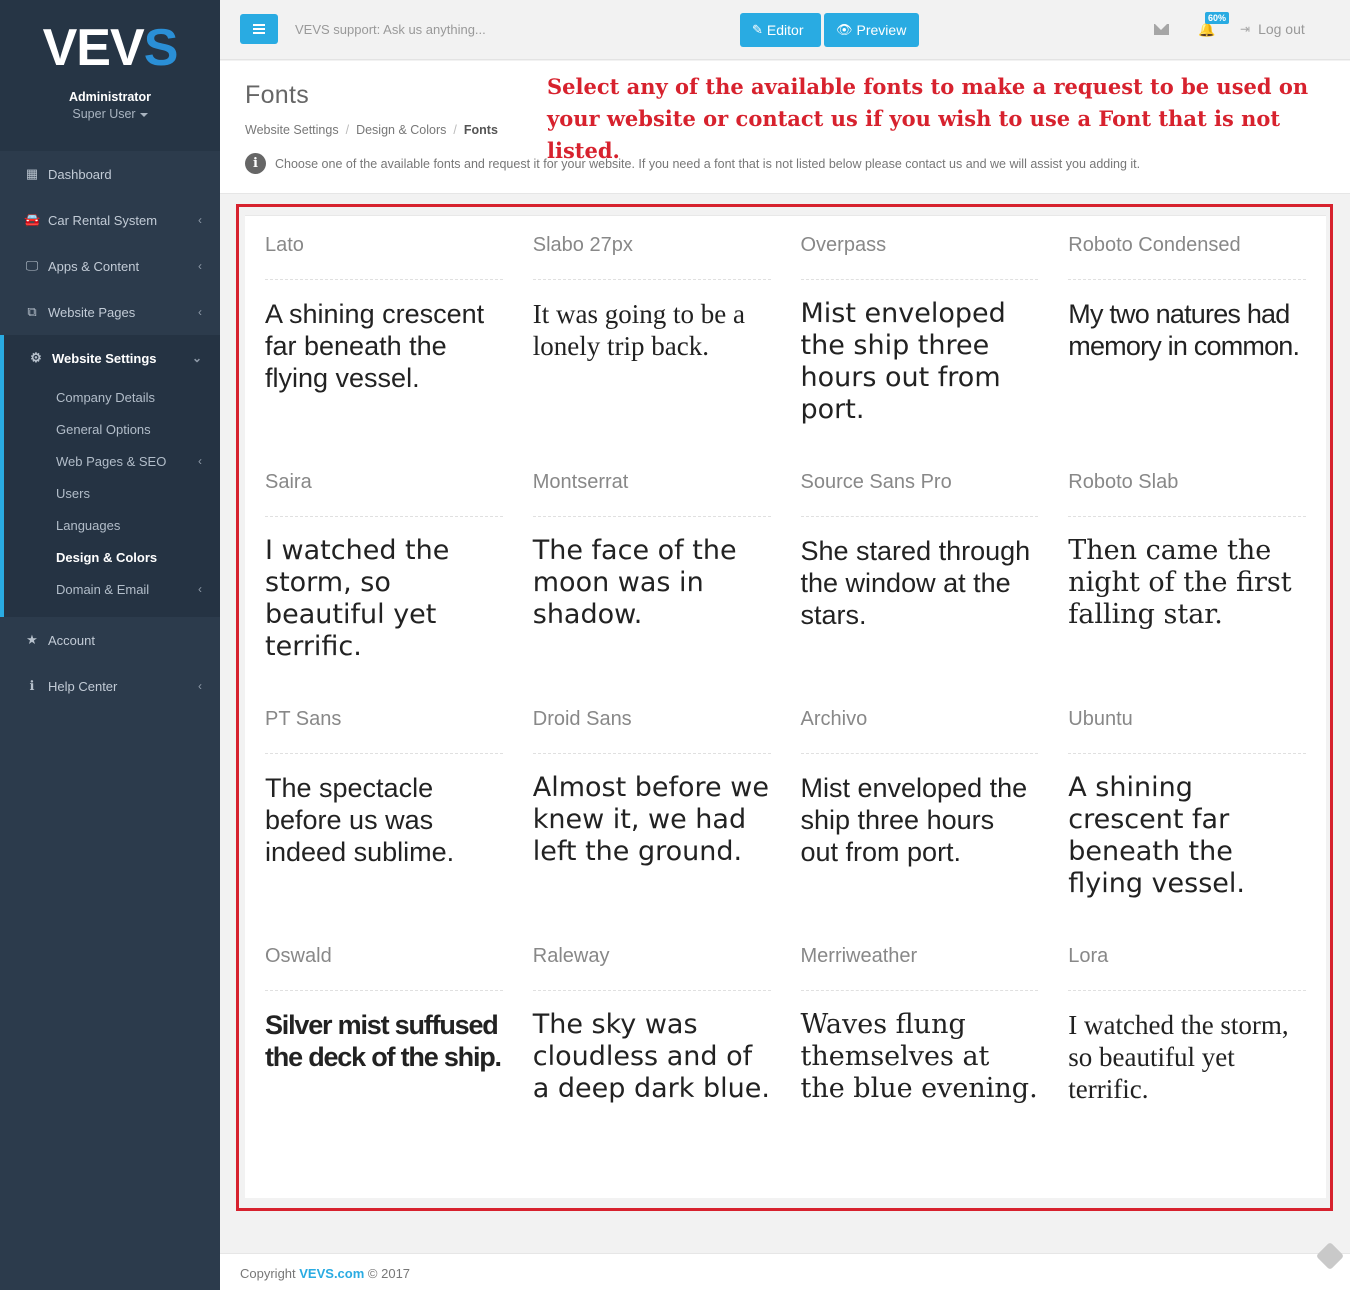 This screenshot has width=1350, height=1290. What do you see at coordinates (1100, 719) in the screenshot?
I see `font-name: Ubuntu` at bounding box center [1100, 719].